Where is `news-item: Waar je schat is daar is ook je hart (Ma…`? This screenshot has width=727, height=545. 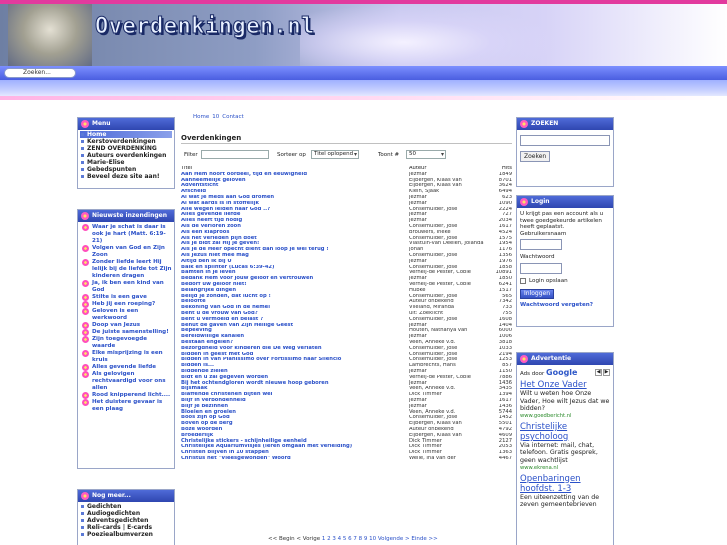 news-item: Waar je schat is daar is ook je hart (Ma… is located at coordinates (126, 234).